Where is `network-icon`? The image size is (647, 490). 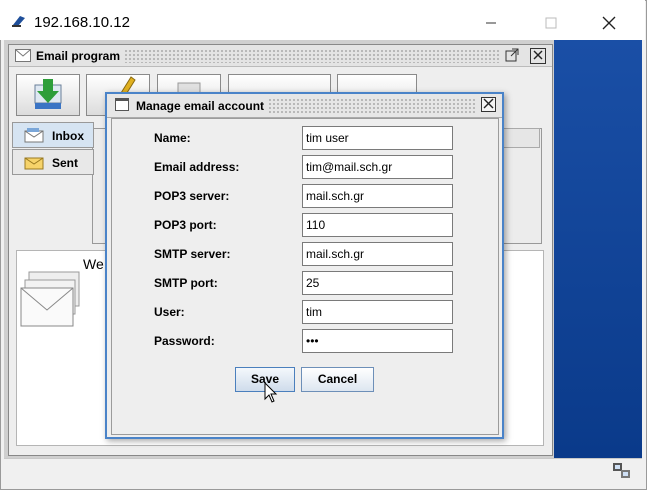 network-icon is located at coordinates (622, 471).